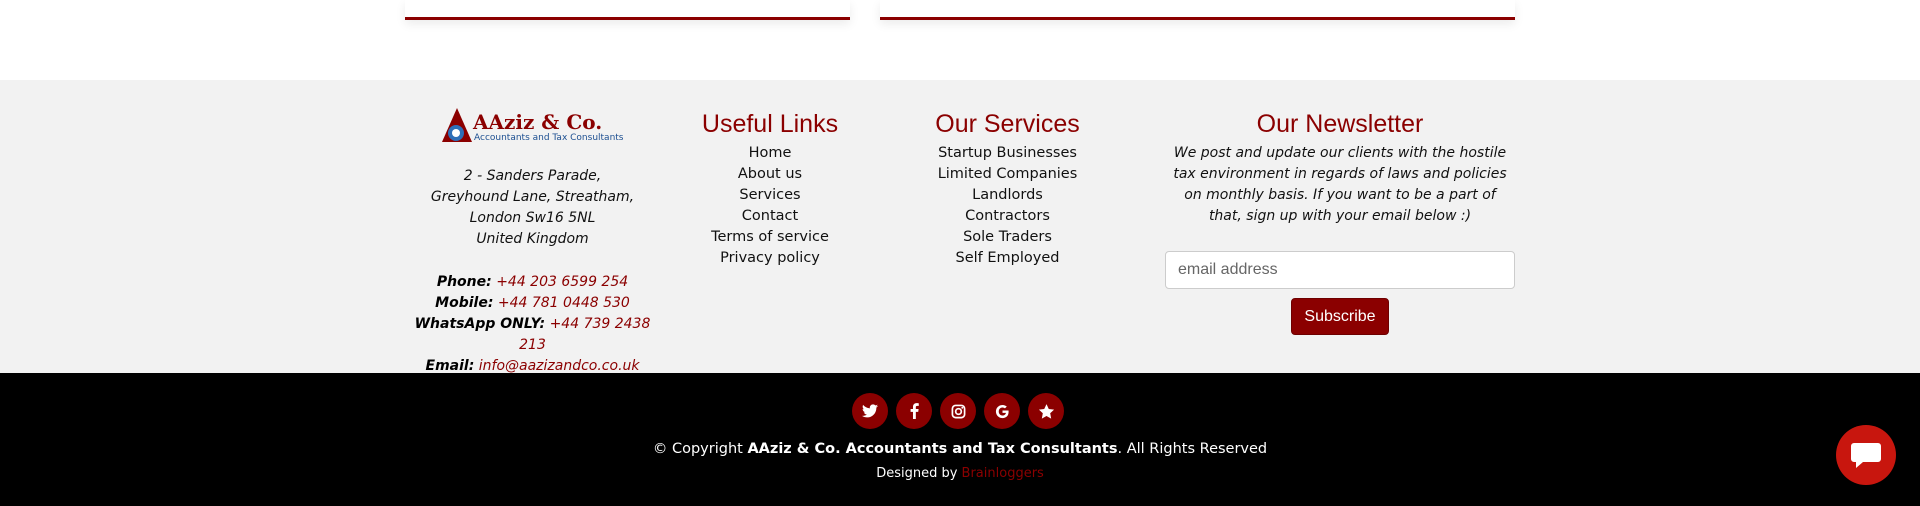 The width and height of the screenshot is (1920, 506). I want to click on service-link-self-employed: Self Employed, so click(1007, 258).